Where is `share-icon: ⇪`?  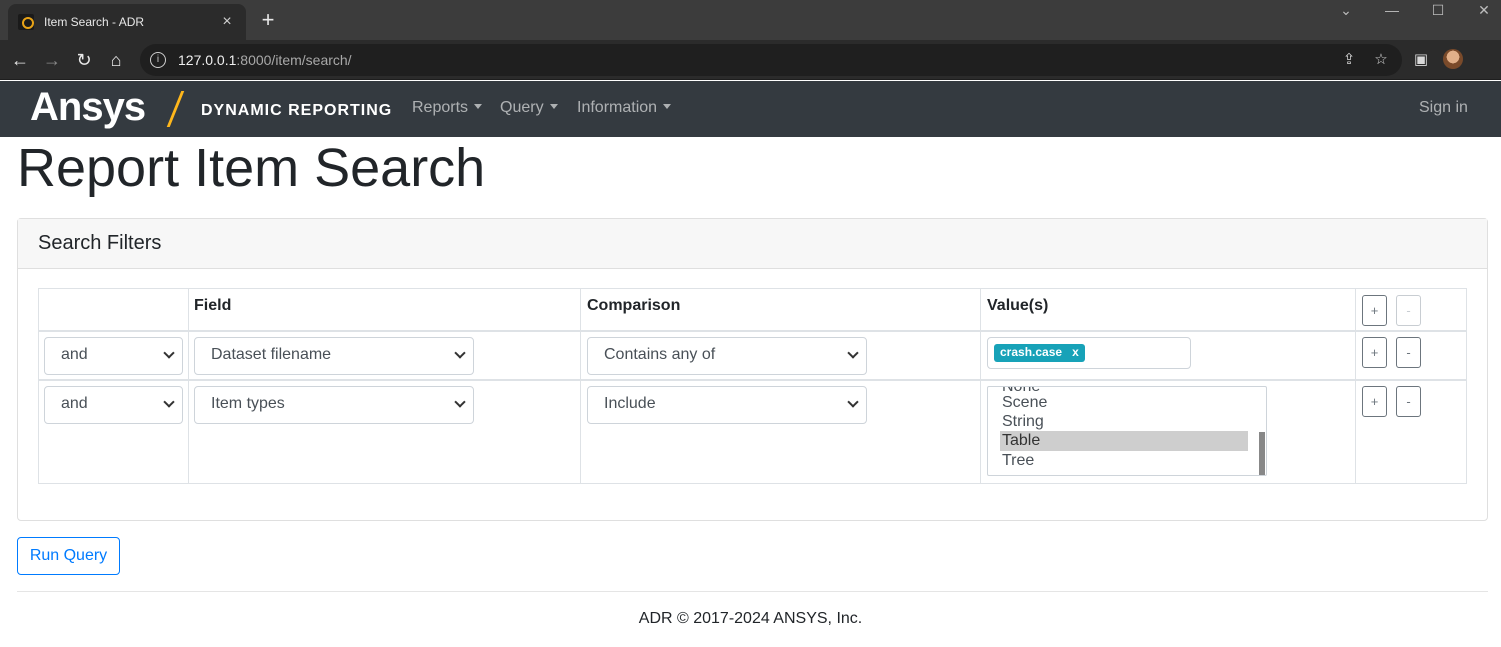 share-icon: ⇪ is located at coordinates (1349, 59).